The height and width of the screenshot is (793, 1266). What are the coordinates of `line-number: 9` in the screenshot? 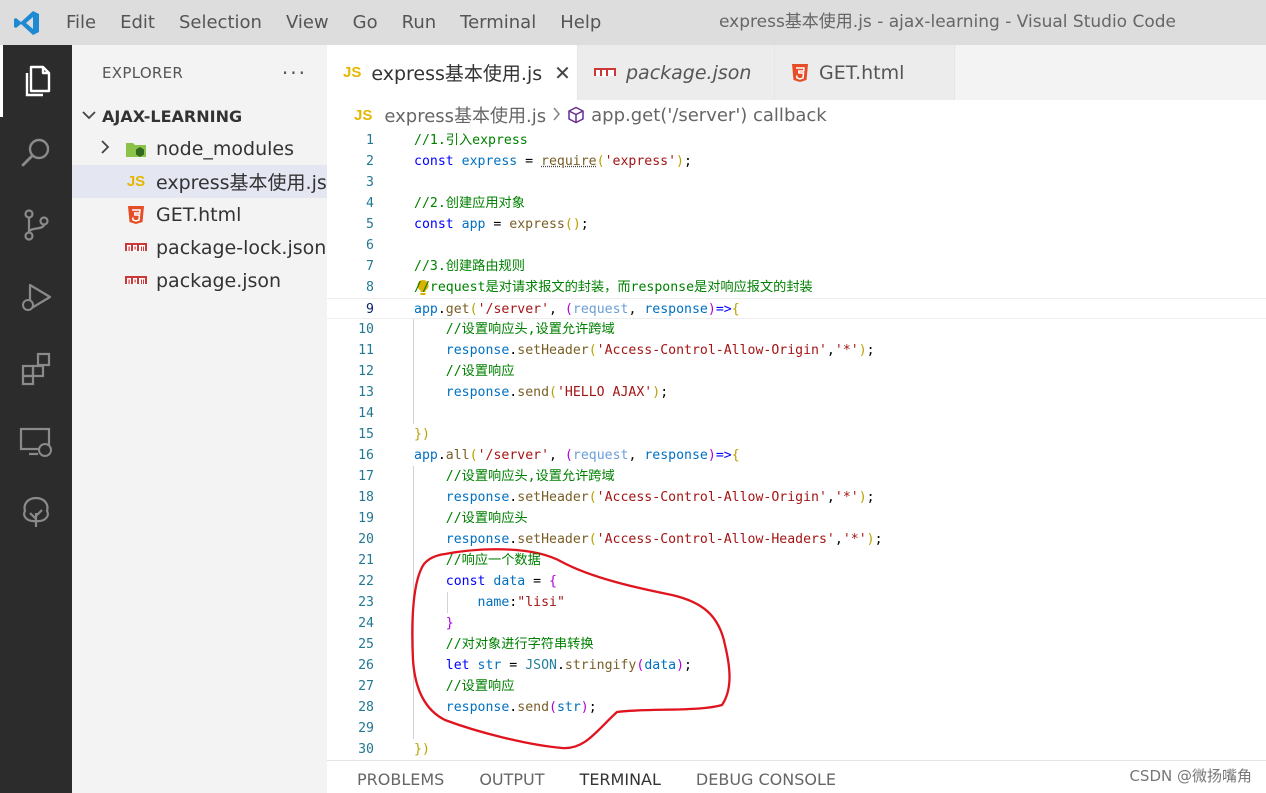 It's located at (350, 309).